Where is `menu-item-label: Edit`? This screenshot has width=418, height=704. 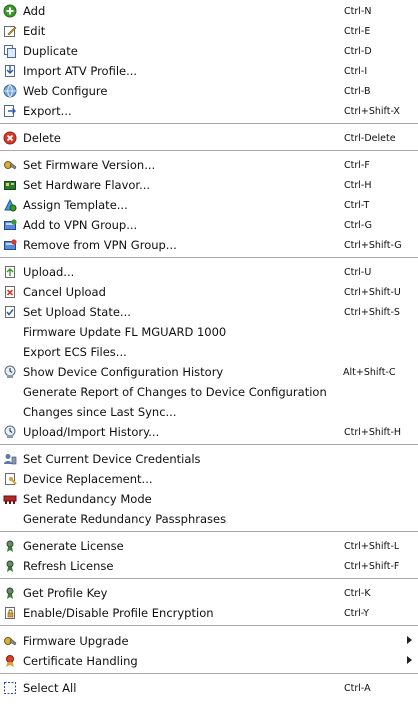
menu-item-label: Edit is located at coordinates (34, 31).